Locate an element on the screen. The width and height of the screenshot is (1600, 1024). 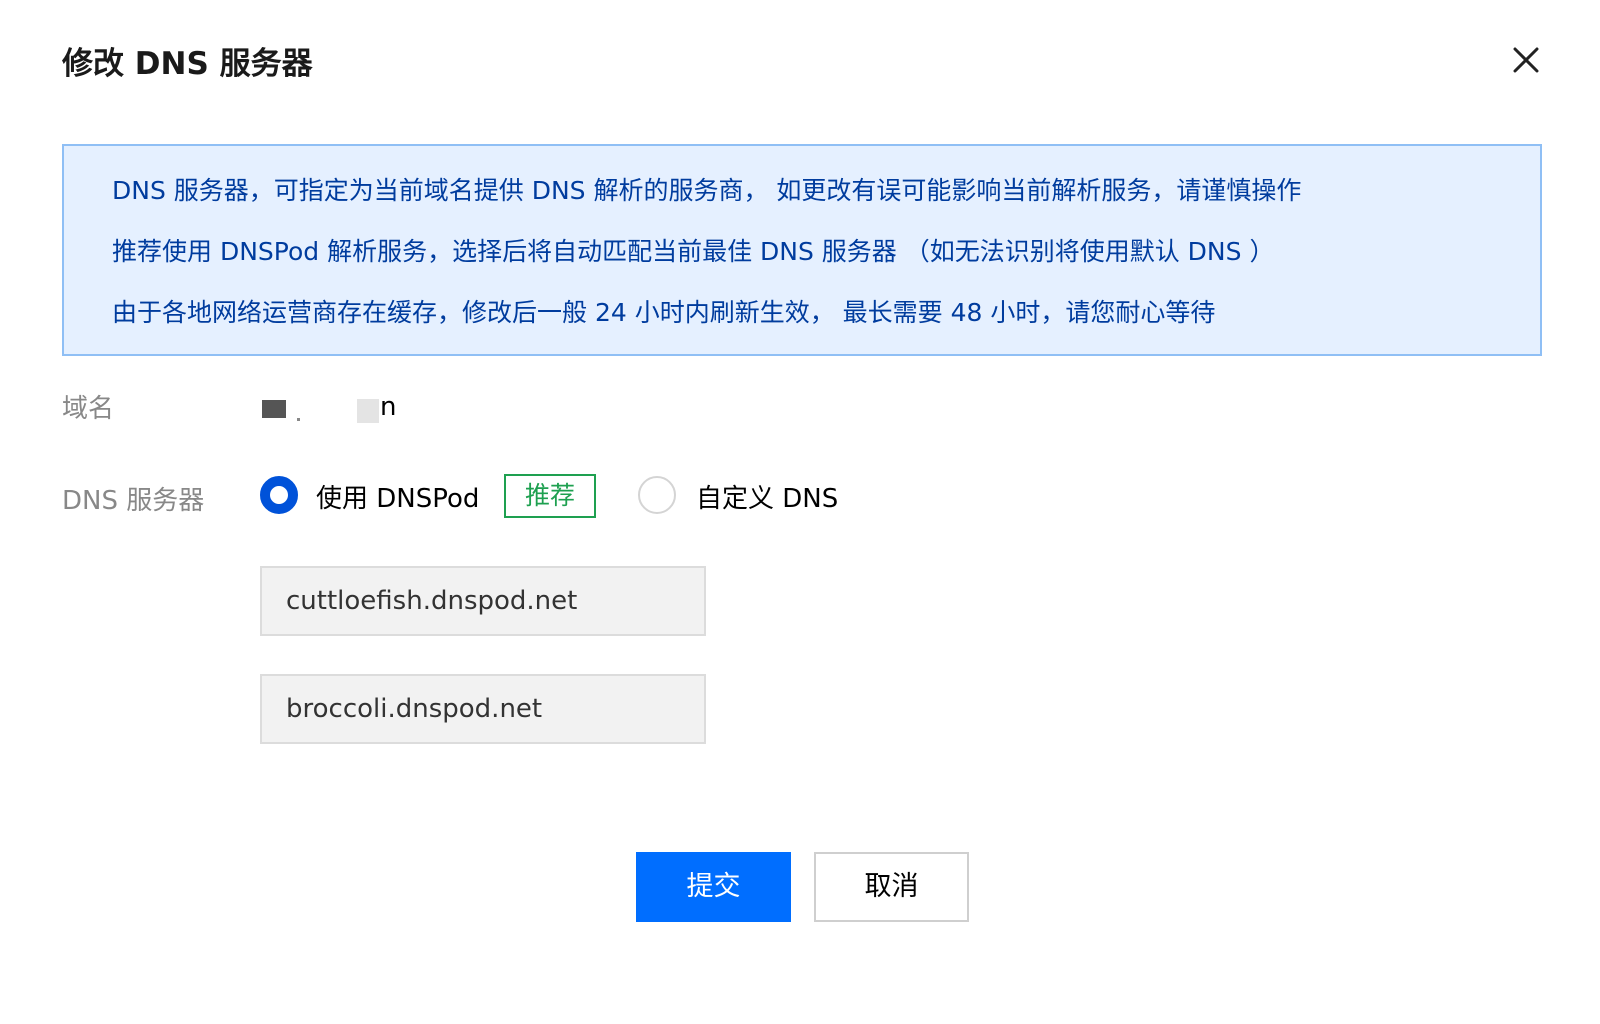
nameserver-1-field is located at coordinates (483, 601).